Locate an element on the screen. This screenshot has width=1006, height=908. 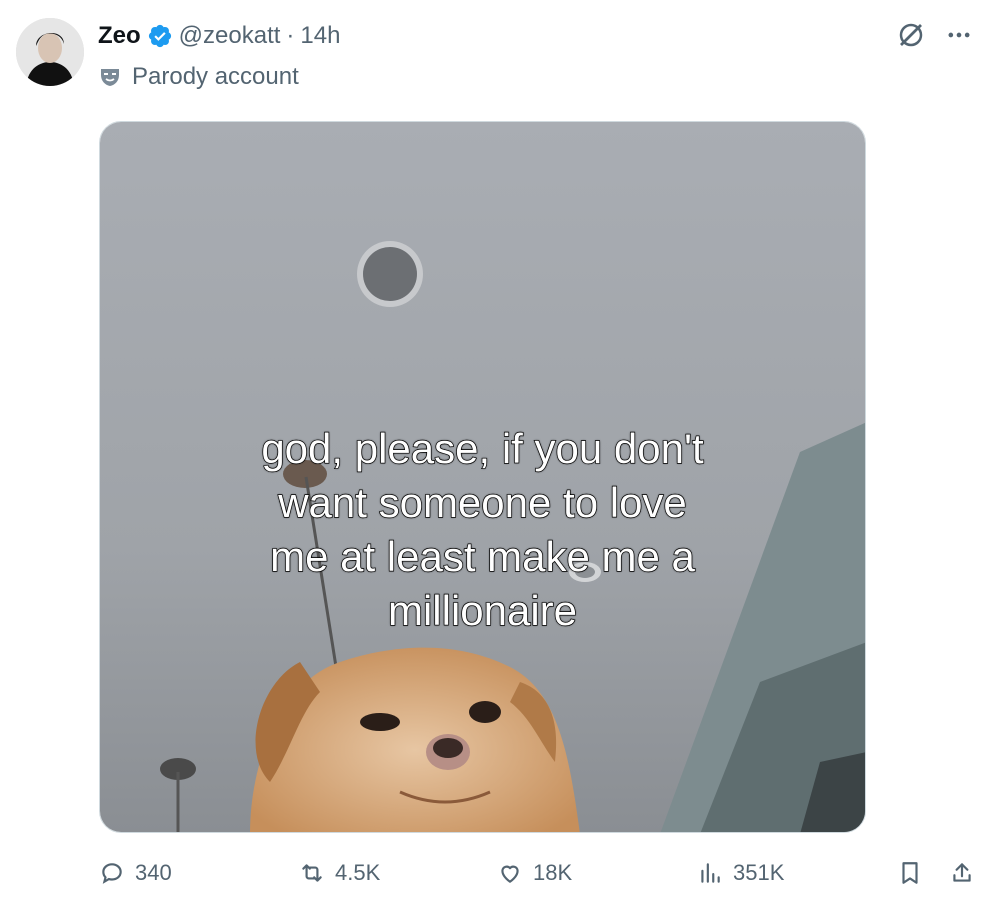
views-count: 351K is located at coordinates (759, 872).